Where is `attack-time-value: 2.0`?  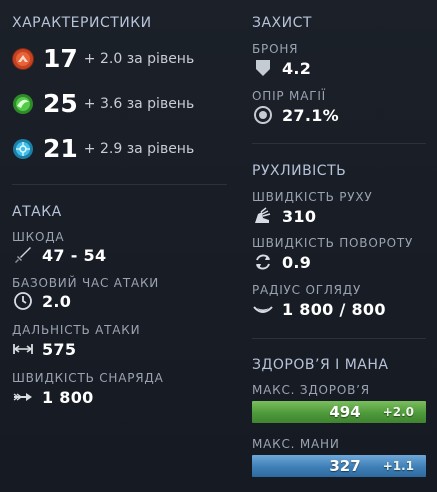 attack-time-value: 2.0 is located at coordinates (57, 301).